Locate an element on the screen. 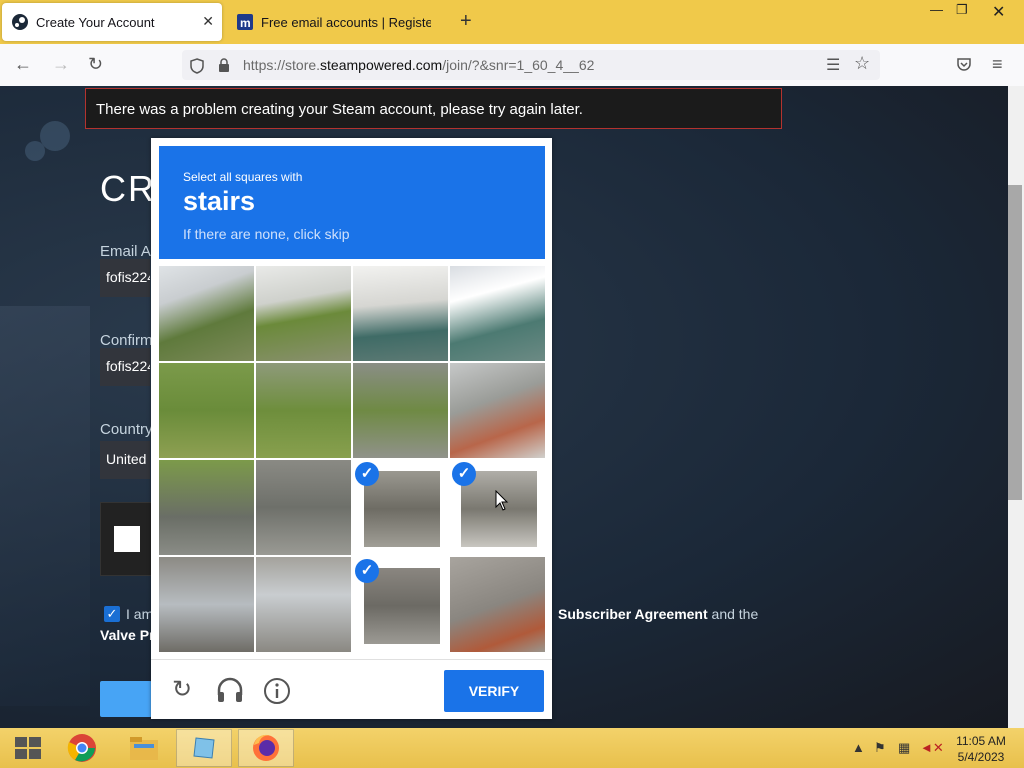 This screenshot has height=768, width=1024. confirm-email-label: Confirm is located at coordinates (126, 340).